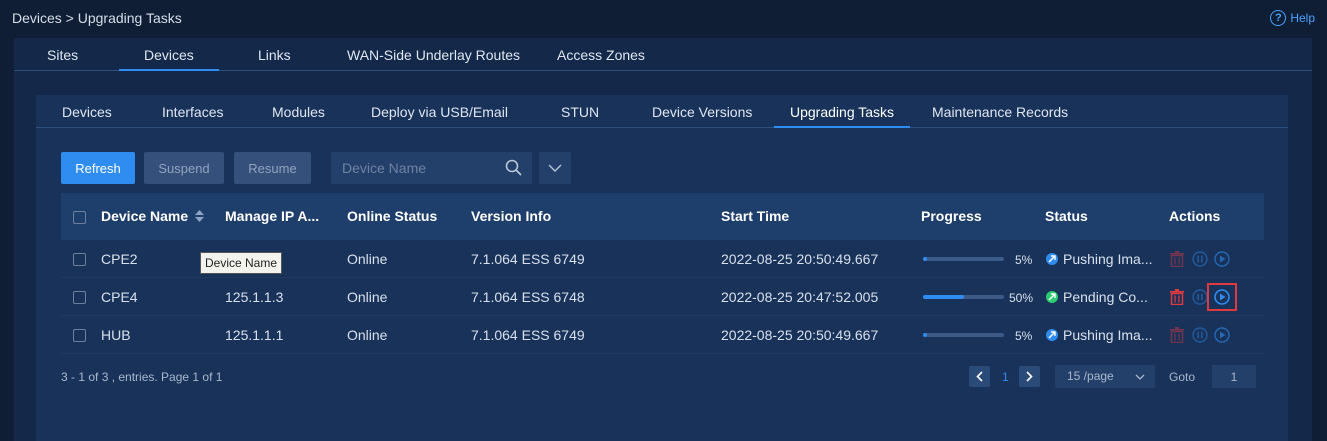  Describe the element at coordinates (1182, 377) in the screenshot. I see `goto-label: Goto` at that location.